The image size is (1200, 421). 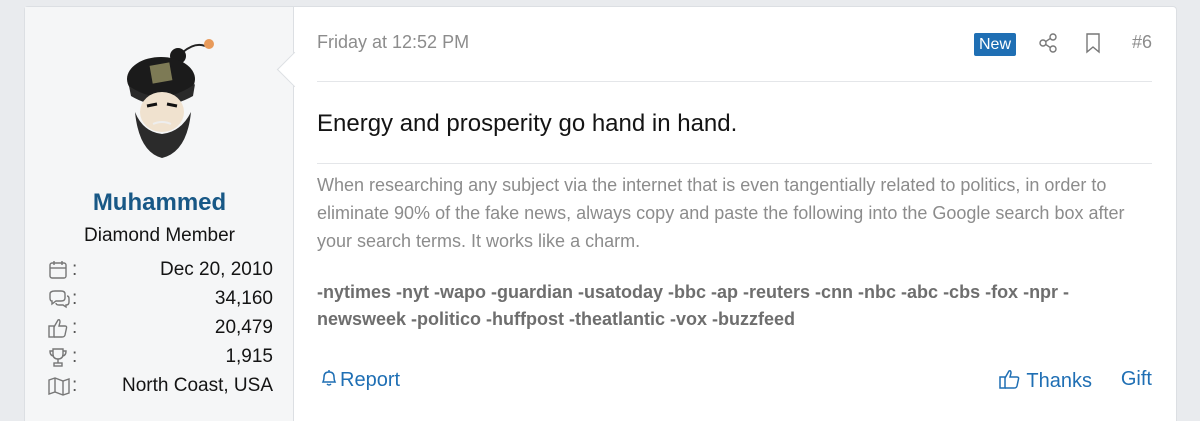 What do you see at coordinates (1093, 43) in the screenshot?
I see `bookmark-icon` at bounding box center [1093, 43].